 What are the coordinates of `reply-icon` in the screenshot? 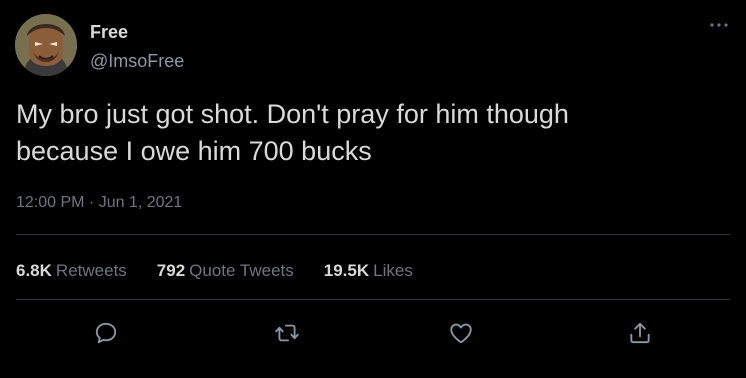 It's located at (106, 333).